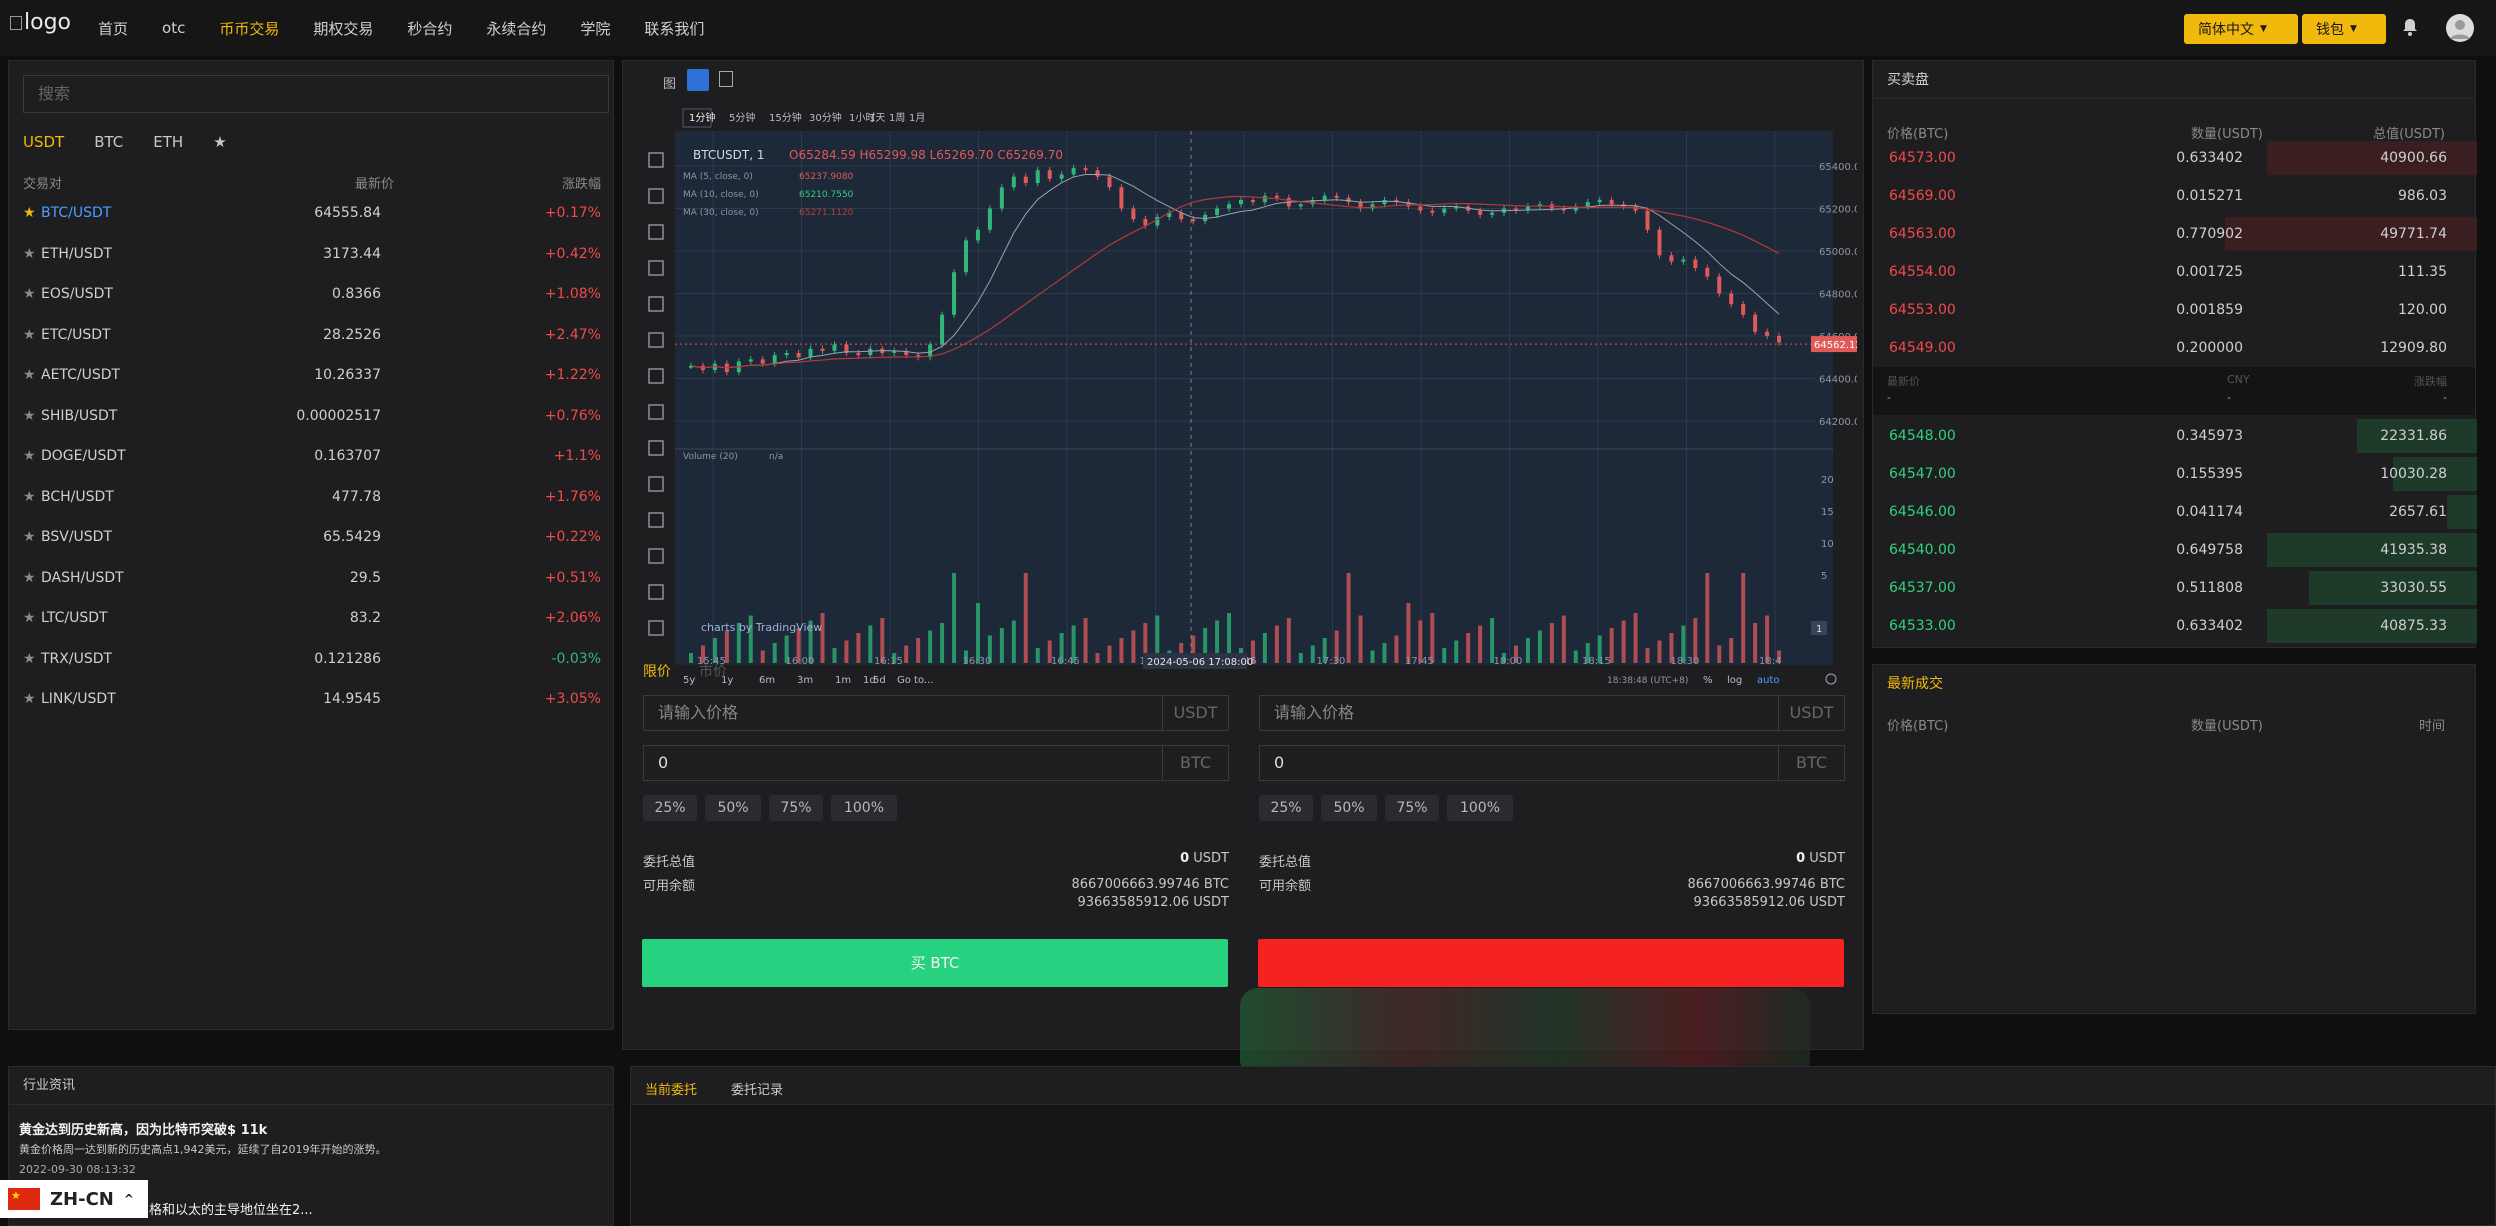 The image size is (2496, 1226). What do you see at coordinates (671, 1088) in the screenshot?
I see `tab-current-orders: 当前委托` at bounding box center [671, 1088].